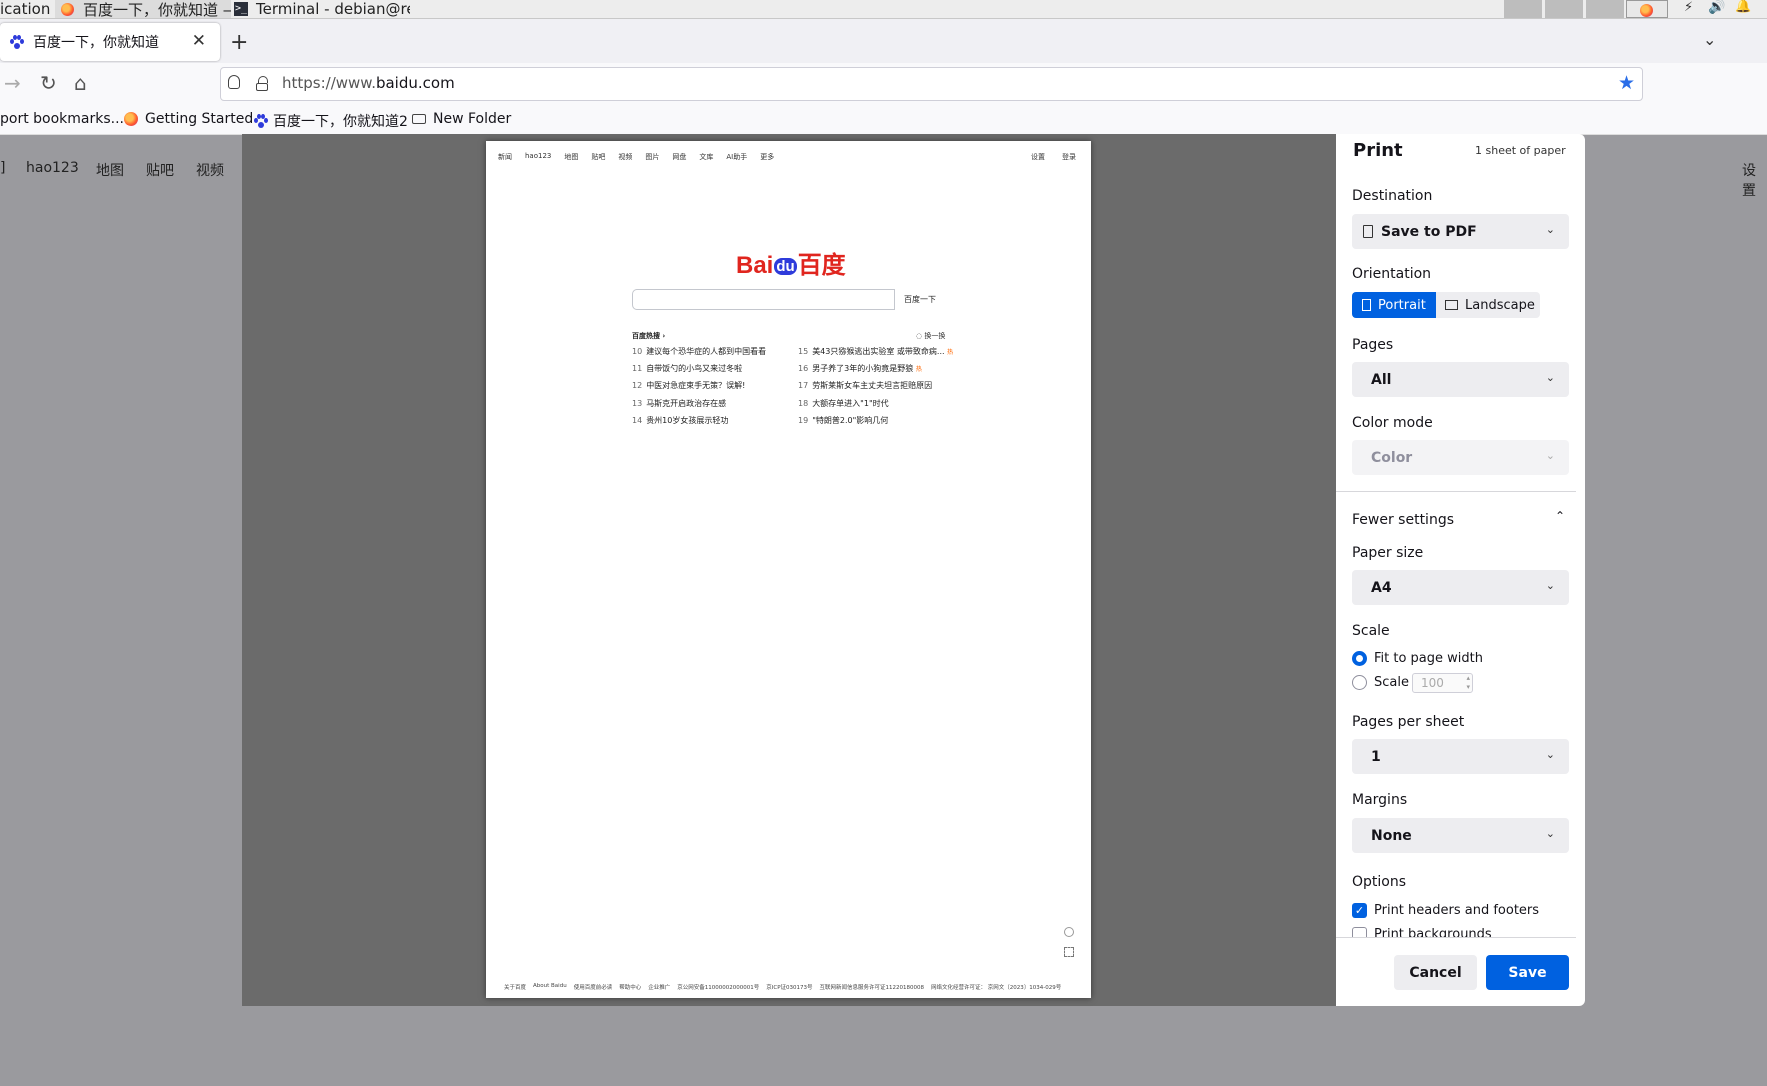  Describe the element at coordinates (1428, 658) in the screenshot. I see `fit-to-width-label: Fit to page width` at that location.